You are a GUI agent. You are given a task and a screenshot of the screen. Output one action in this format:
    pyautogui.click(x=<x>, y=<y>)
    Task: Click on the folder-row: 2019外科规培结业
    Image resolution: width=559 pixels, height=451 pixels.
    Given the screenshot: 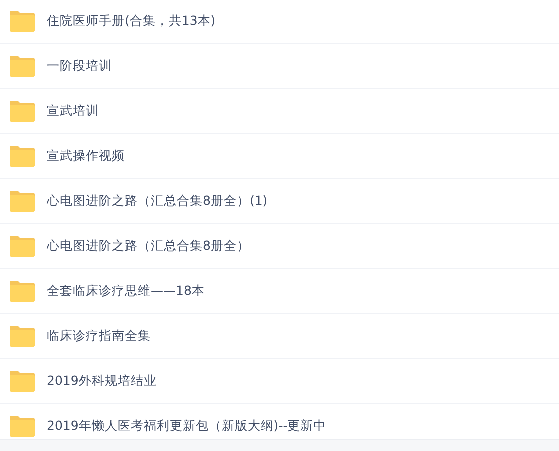 What is the action you would take?
    pyautogui.click(x=279, y=381)
    